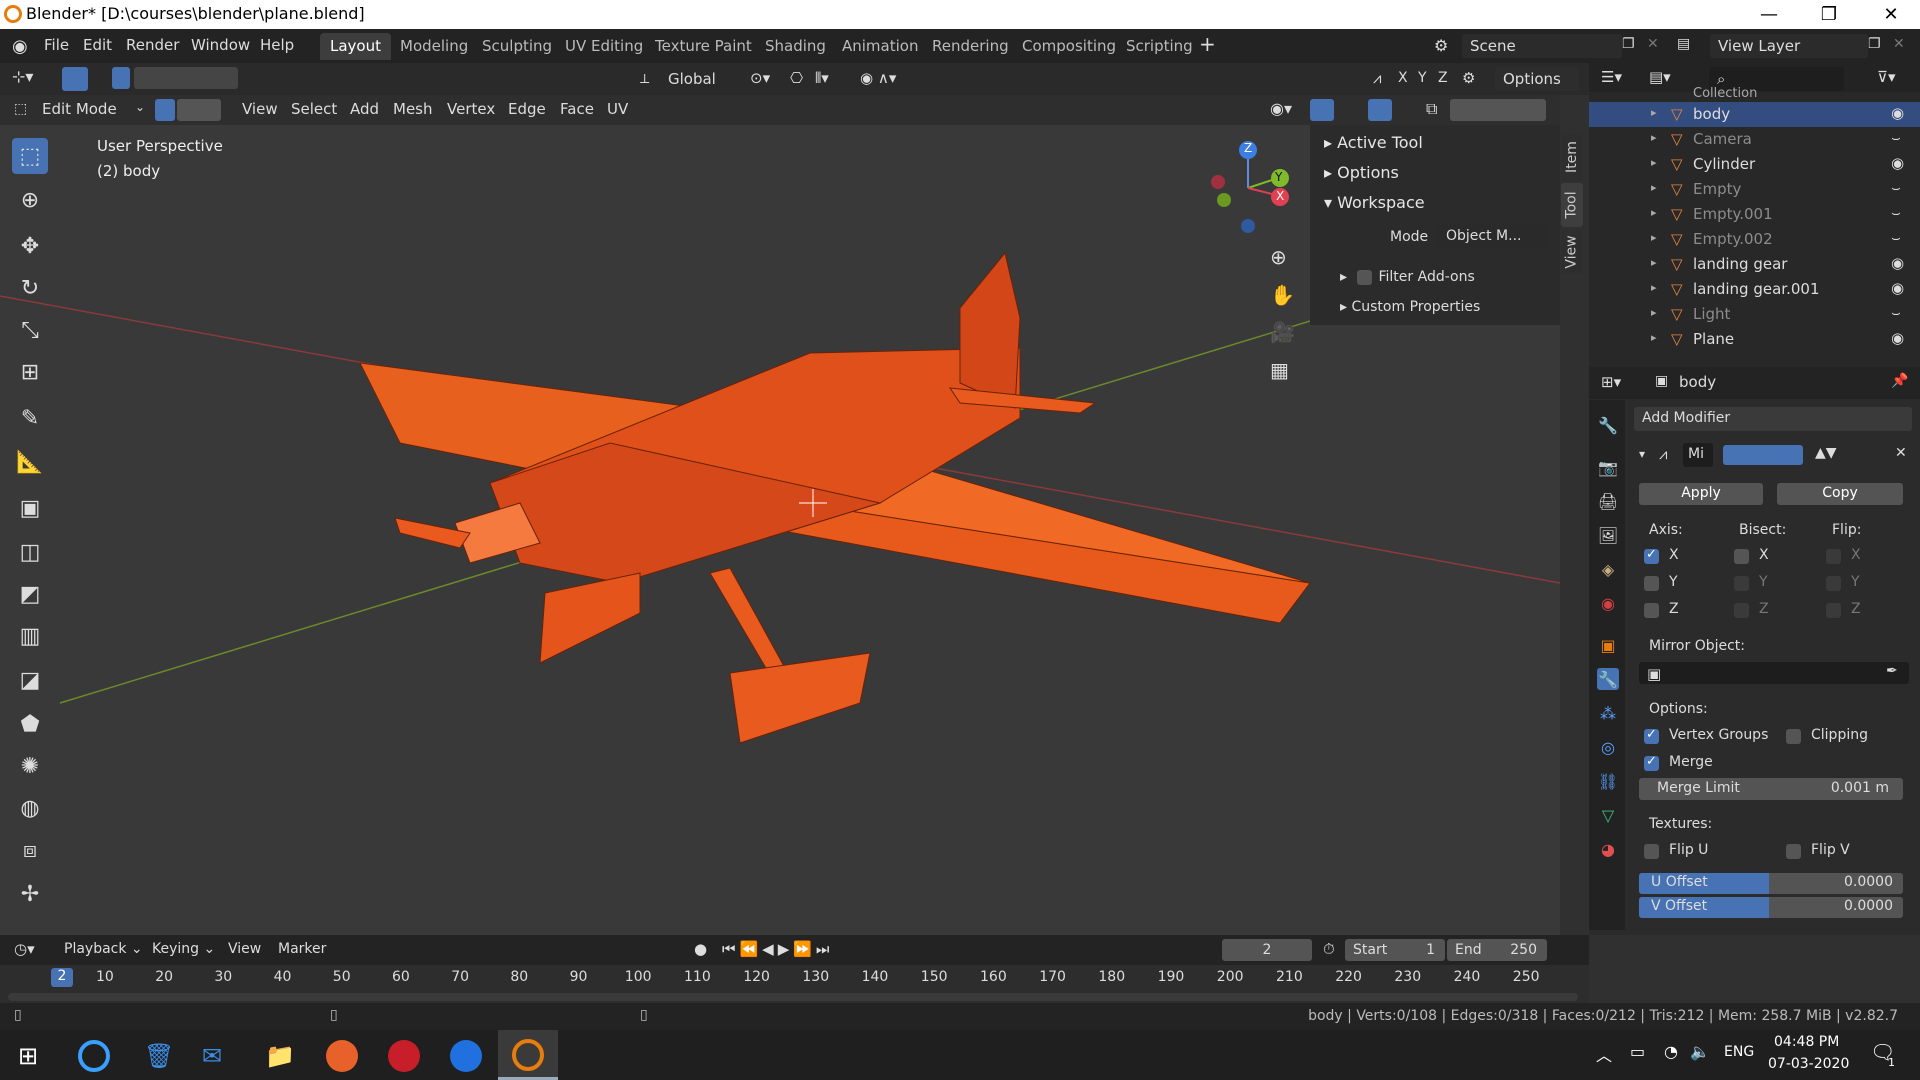 This screenshot has width=1920, height=1080. I want to click on navigation-gizmo, so click(1255, 188).